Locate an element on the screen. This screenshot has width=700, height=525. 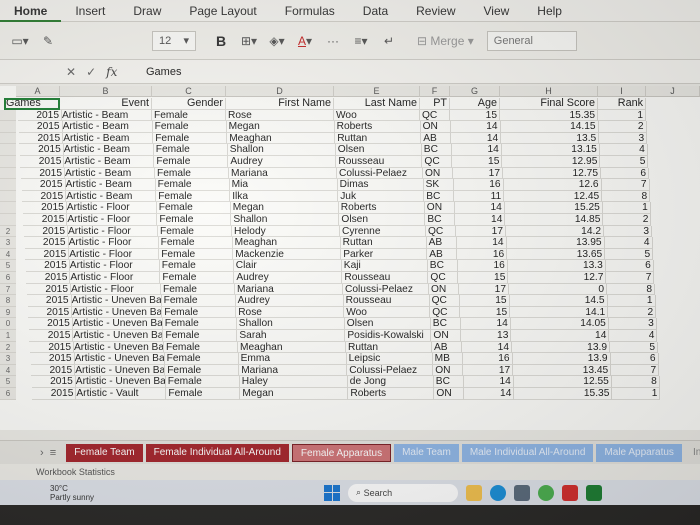
cell-col-i: 6 is located at coordinates (629, 266).